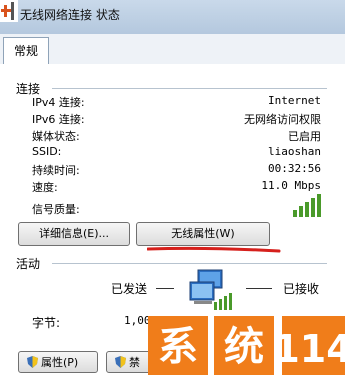 The width and height of the screenshot is (345, 375). Describe the element at coordinates (172, 49) in the screenshot. I see `tab-strip: 常规` at that location.